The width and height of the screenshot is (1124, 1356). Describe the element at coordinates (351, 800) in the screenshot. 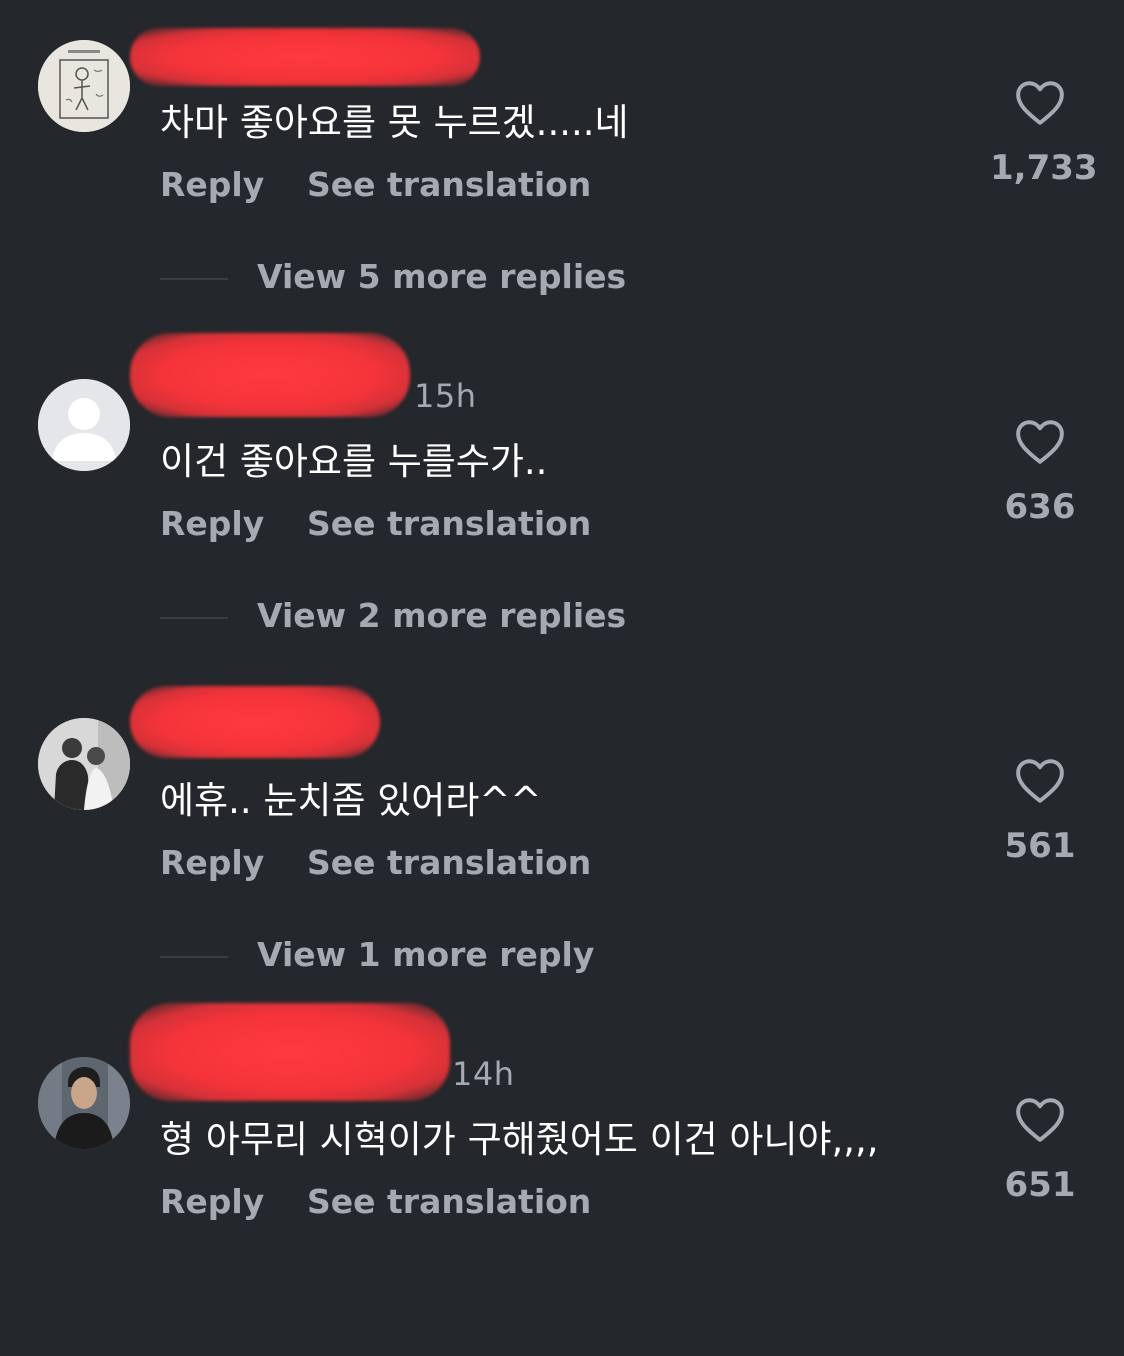

I see `comment-text: 에휴.. 눈치좀 있어라^^` at that location.